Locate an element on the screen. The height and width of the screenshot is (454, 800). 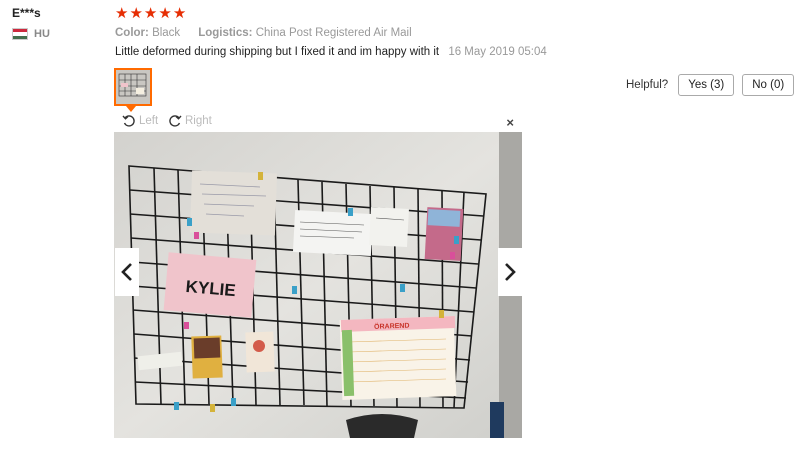
helpful-no-button: No (0) is located at coordinates (768, 85).